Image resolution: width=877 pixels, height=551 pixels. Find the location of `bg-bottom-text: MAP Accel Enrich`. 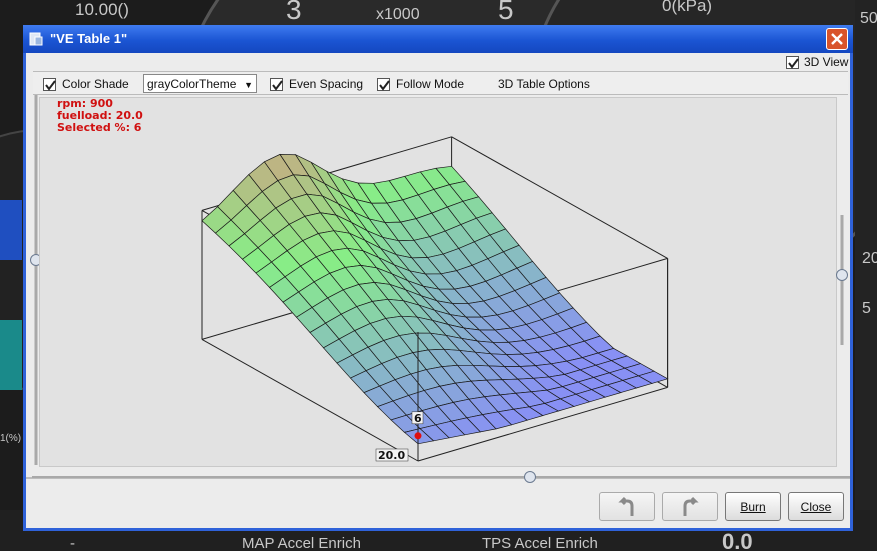

bg-bottom-text: MAP Accel Enrich is located at coordinates (301, 543).